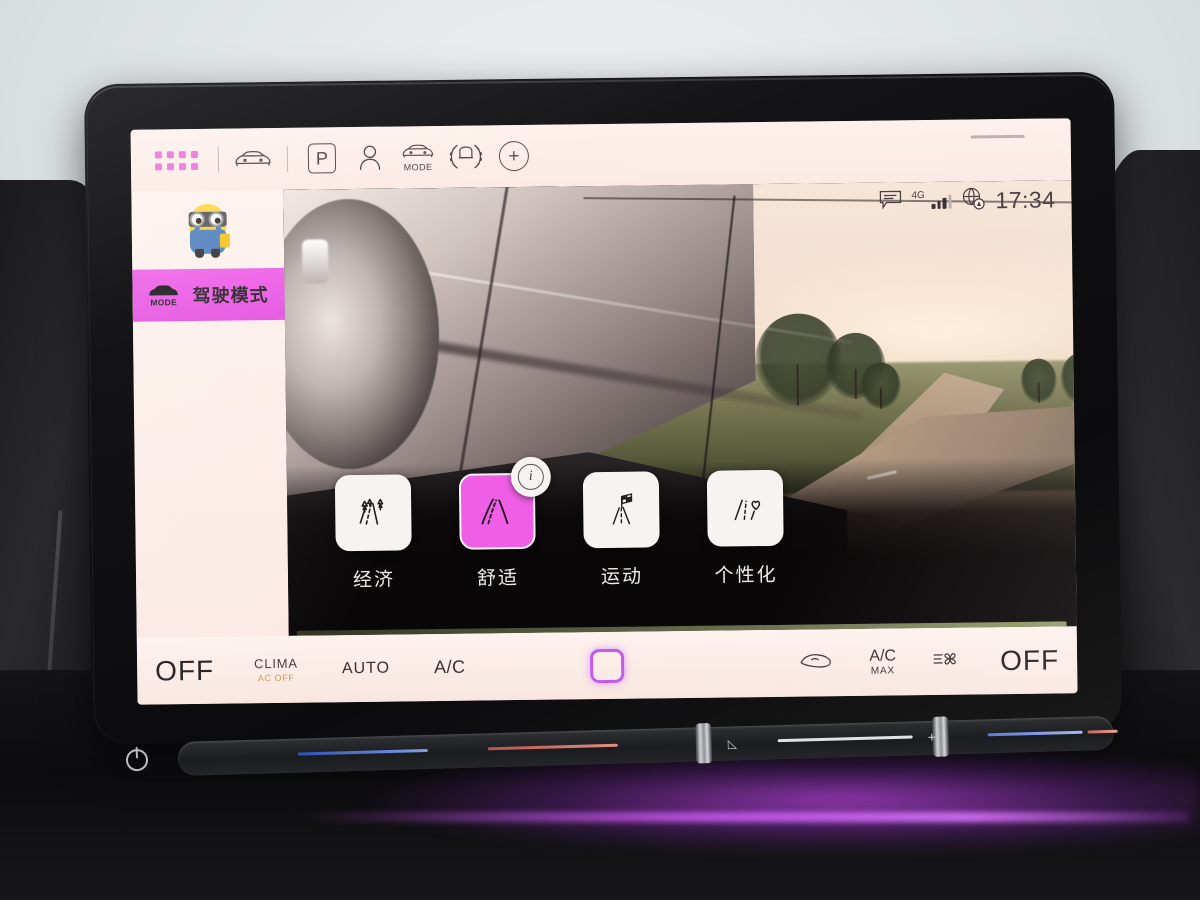 The height and width of the screenshot is (900, 1200). Describe the element at coordinates (184, 670) in the screenshot. I see `climate-left-off-button: OFF` at that location.